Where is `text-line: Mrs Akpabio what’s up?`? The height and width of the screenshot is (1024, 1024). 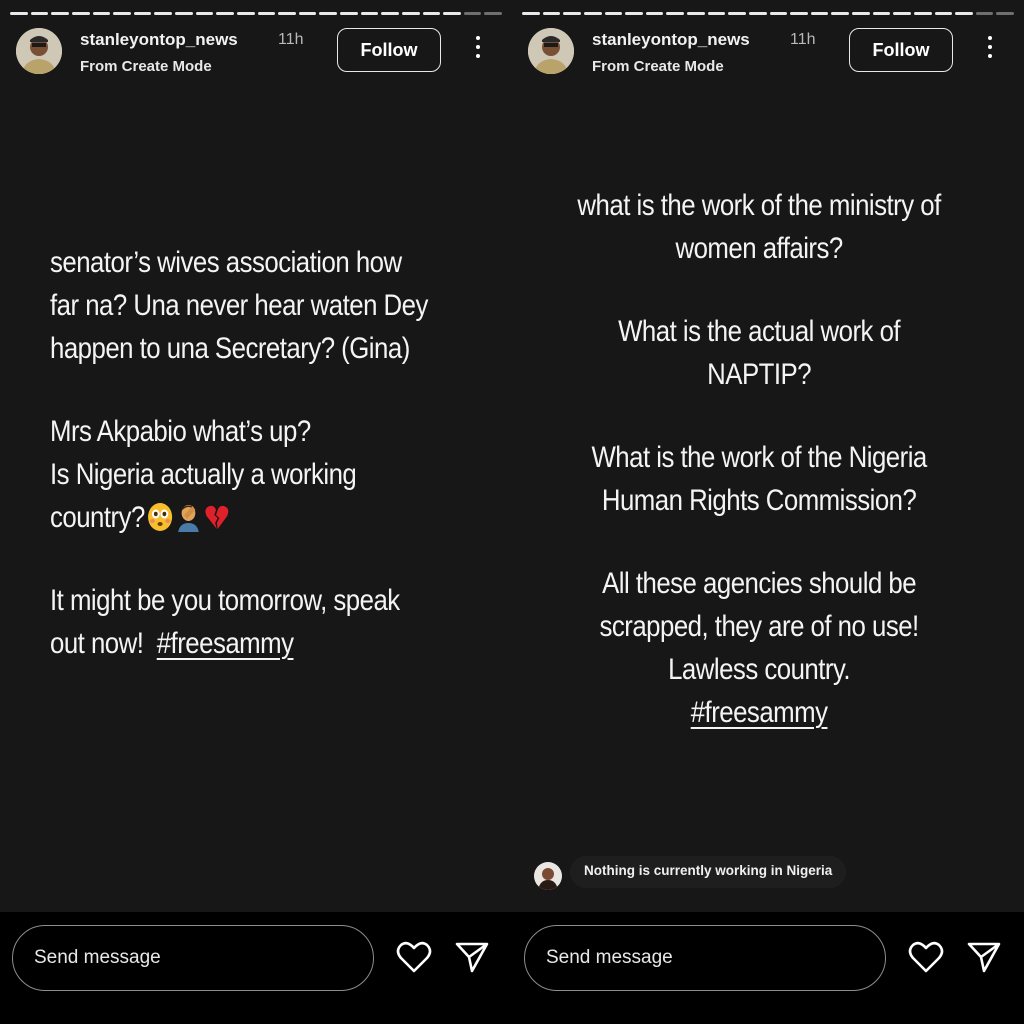 text-line: Mrs Akpabio what’s up? is located at coordinates (180, 431).